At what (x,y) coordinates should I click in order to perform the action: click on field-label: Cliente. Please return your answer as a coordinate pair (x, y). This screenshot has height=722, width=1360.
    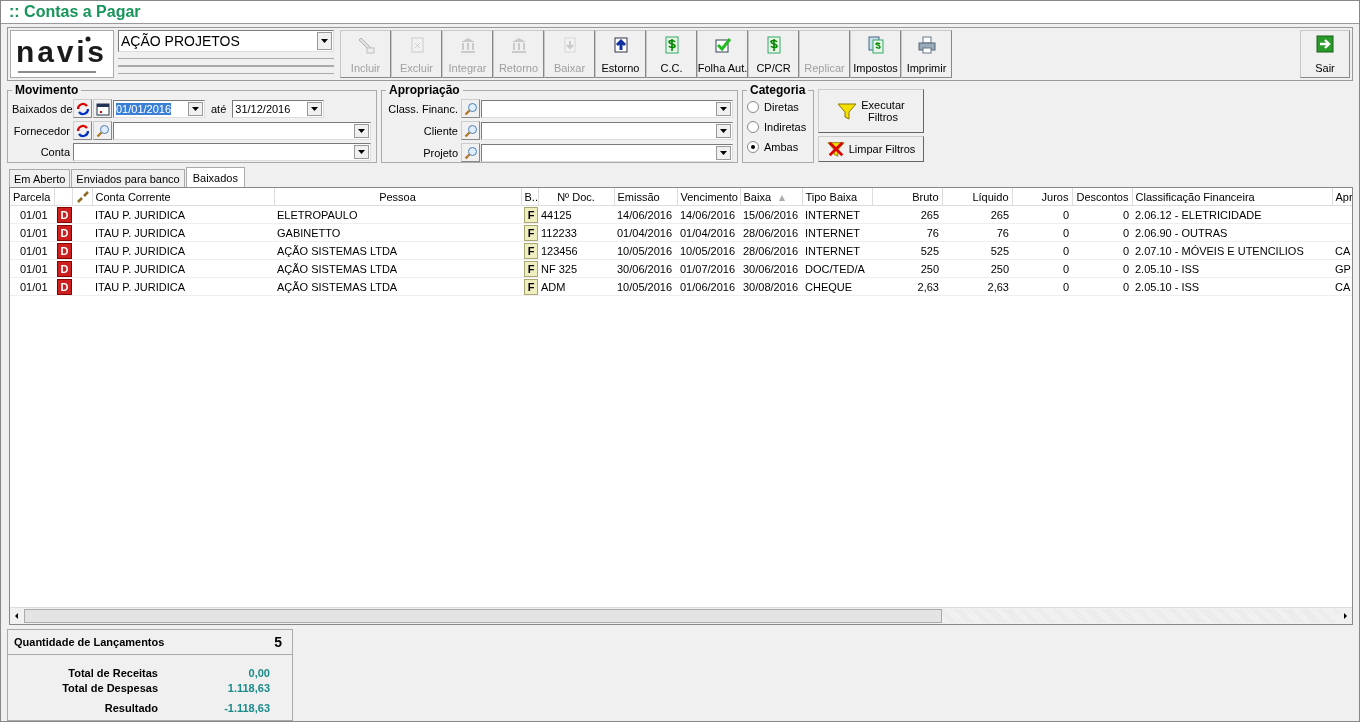
    Looking at the image, I should click on (440, 130).